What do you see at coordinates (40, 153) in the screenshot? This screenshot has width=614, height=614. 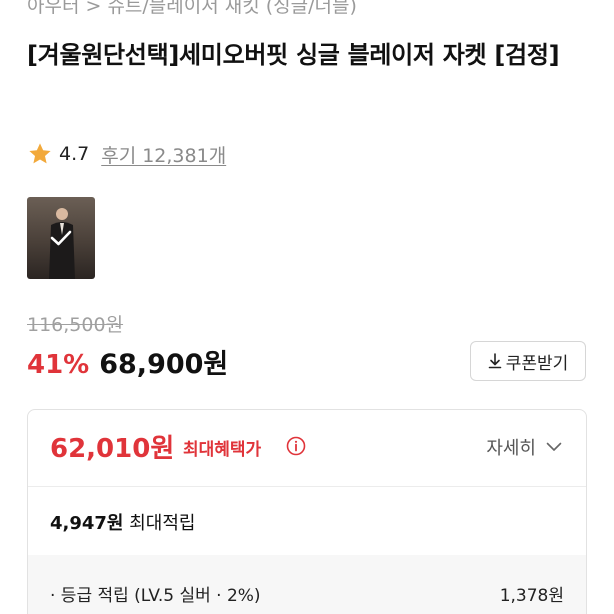 I see `star-icon` at bounding box center [40, 153].